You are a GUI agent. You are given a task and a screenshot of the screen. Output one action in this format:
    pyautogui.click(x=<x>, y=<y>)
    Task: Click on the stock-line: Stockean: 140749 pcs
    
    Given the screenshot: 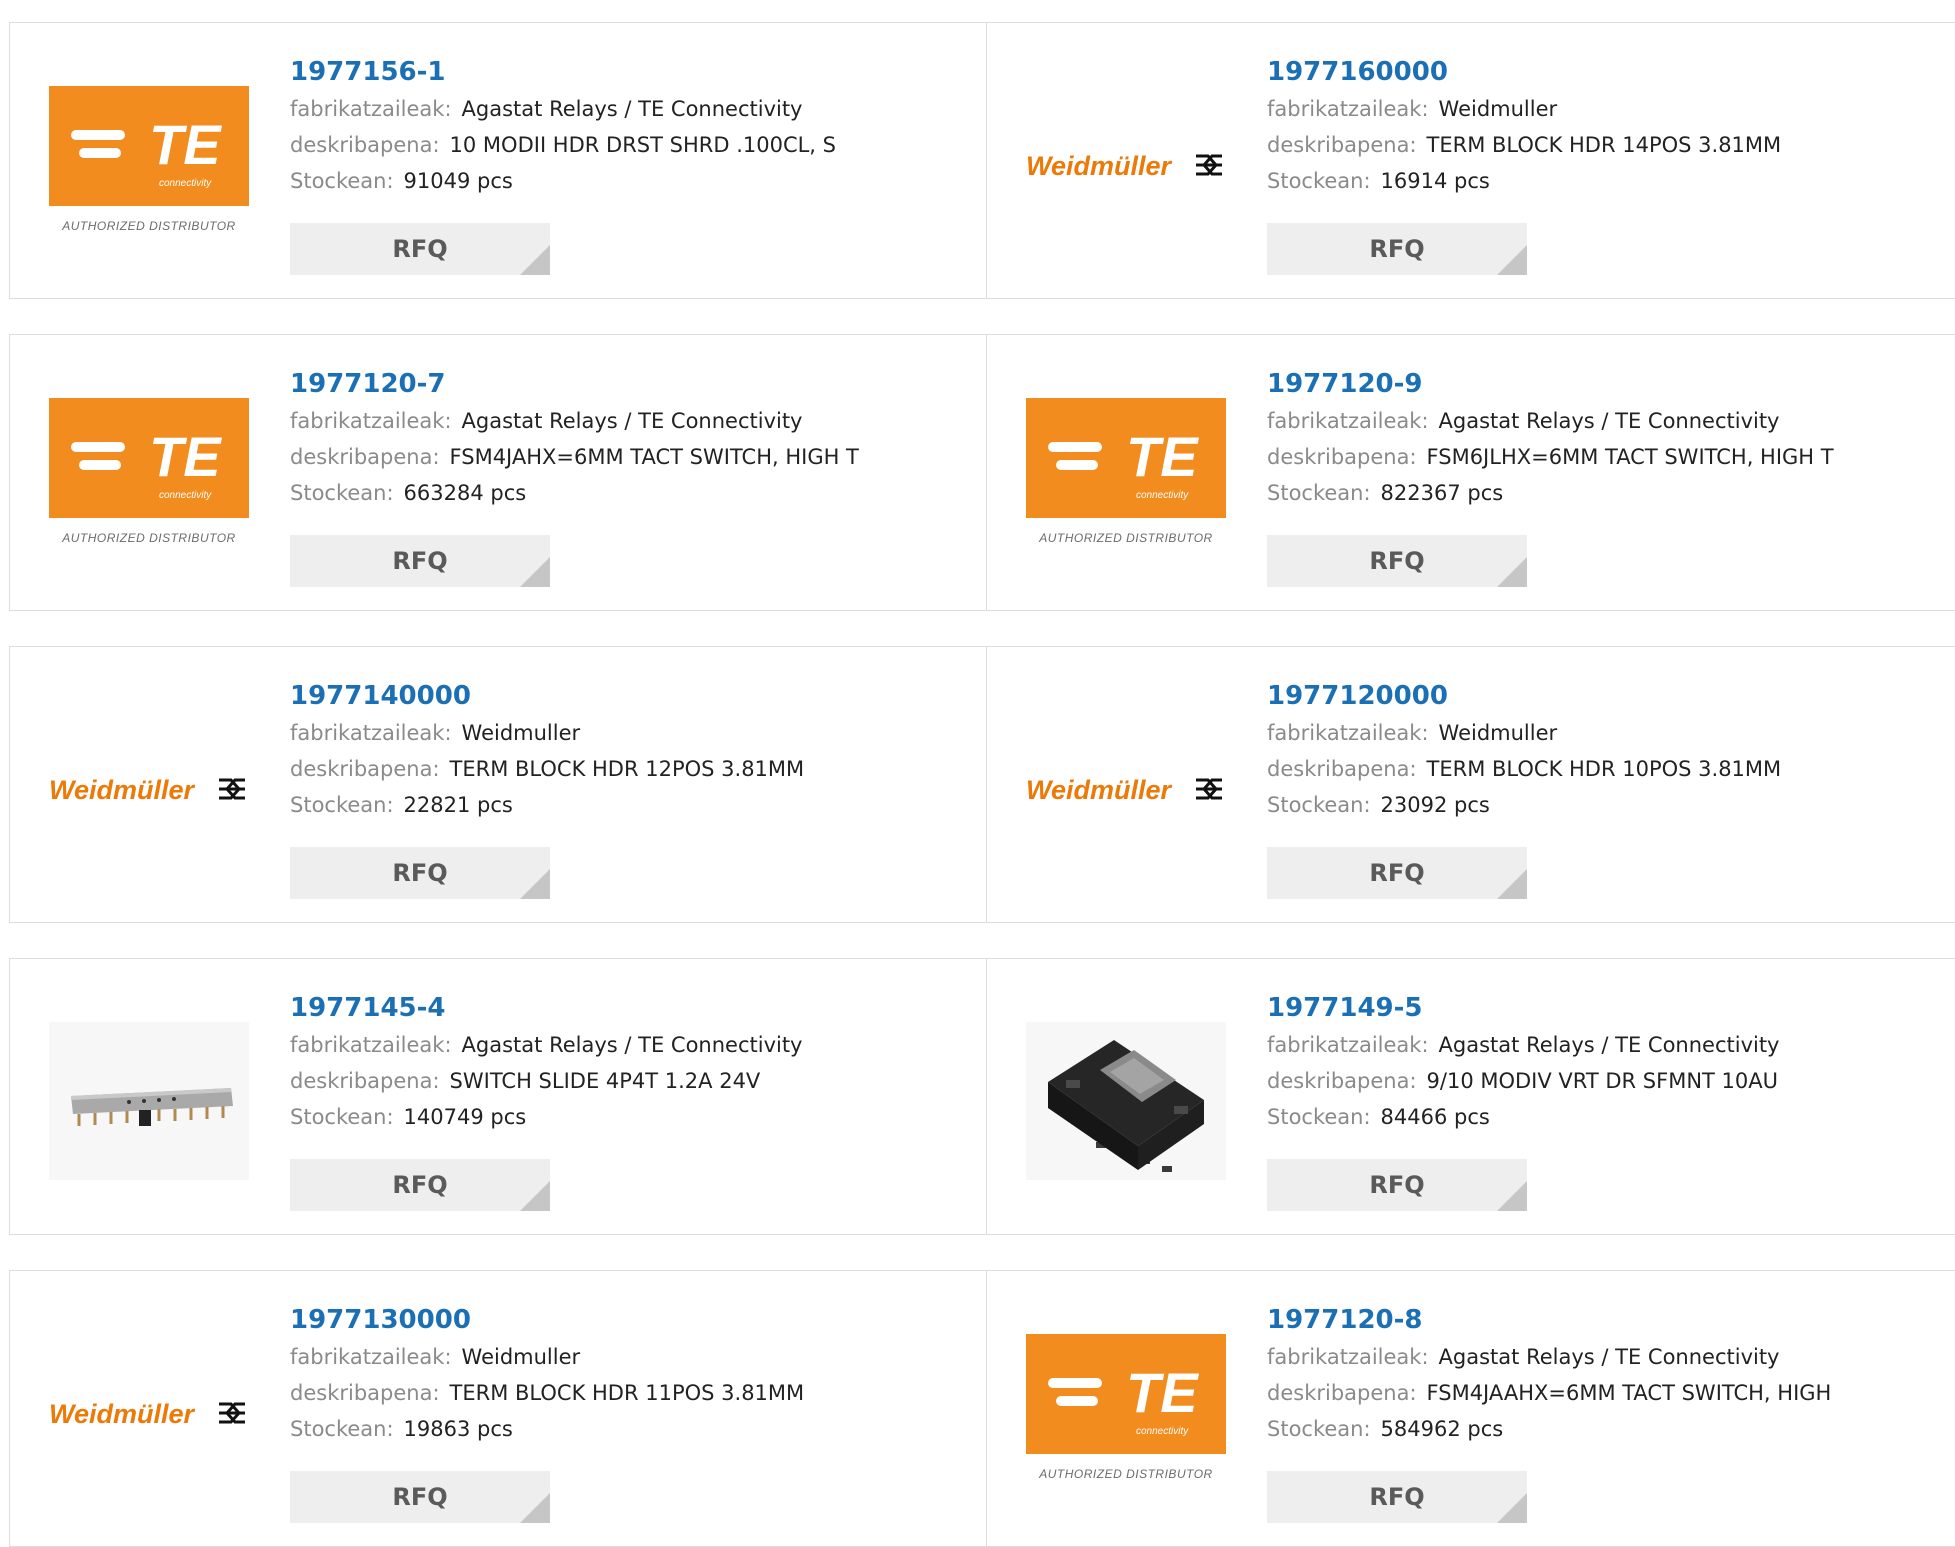 What is the action you would take?
    pyautogui.click(x=546, y=1117)
    